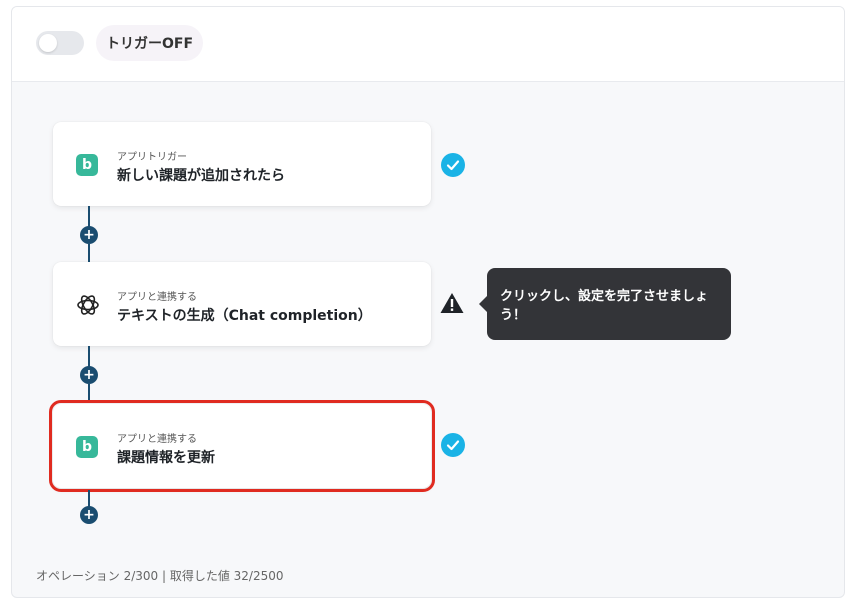 Image resolution: width=855 pixels, height=604 pixels. I want to click on tooltip-arrow, so click(483, 304).